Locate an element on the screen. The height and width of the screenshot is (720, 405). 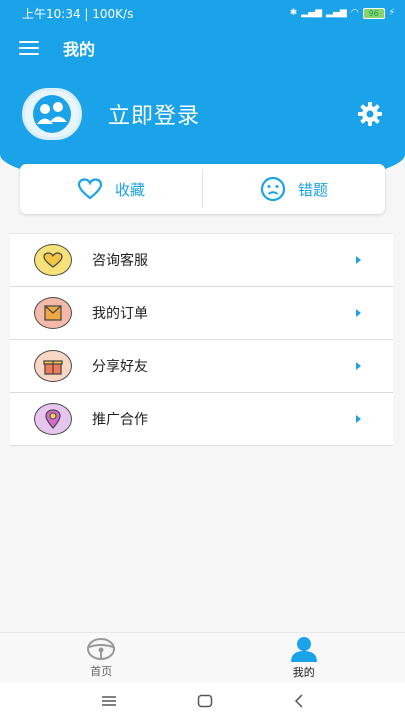
avatar-icon is located at coordinates (52, 114).